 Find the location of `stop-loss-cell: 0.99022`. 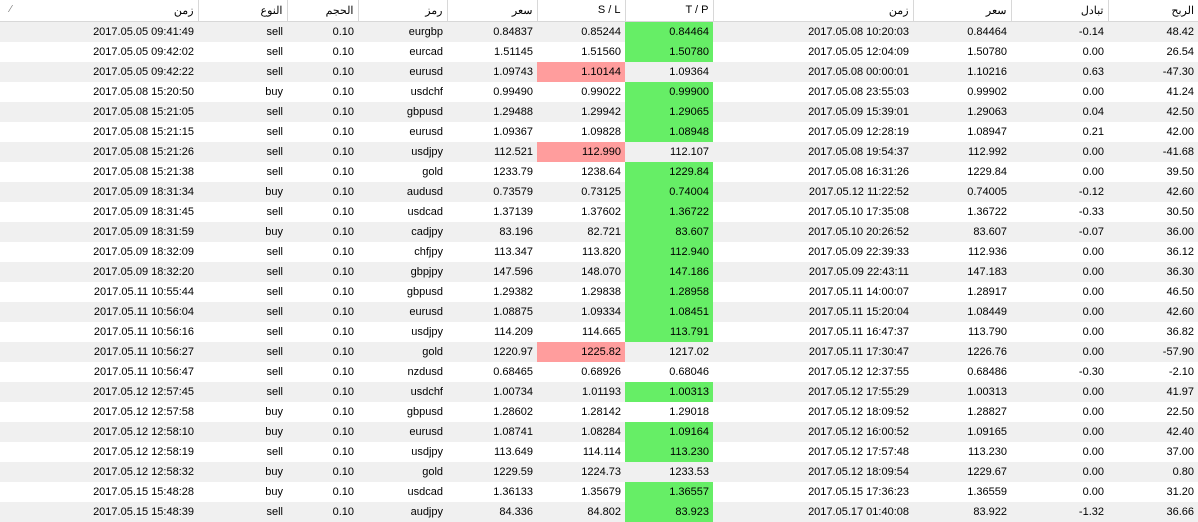

stop-loss-cell: 0.99022 is located at coordinates (581, 91).